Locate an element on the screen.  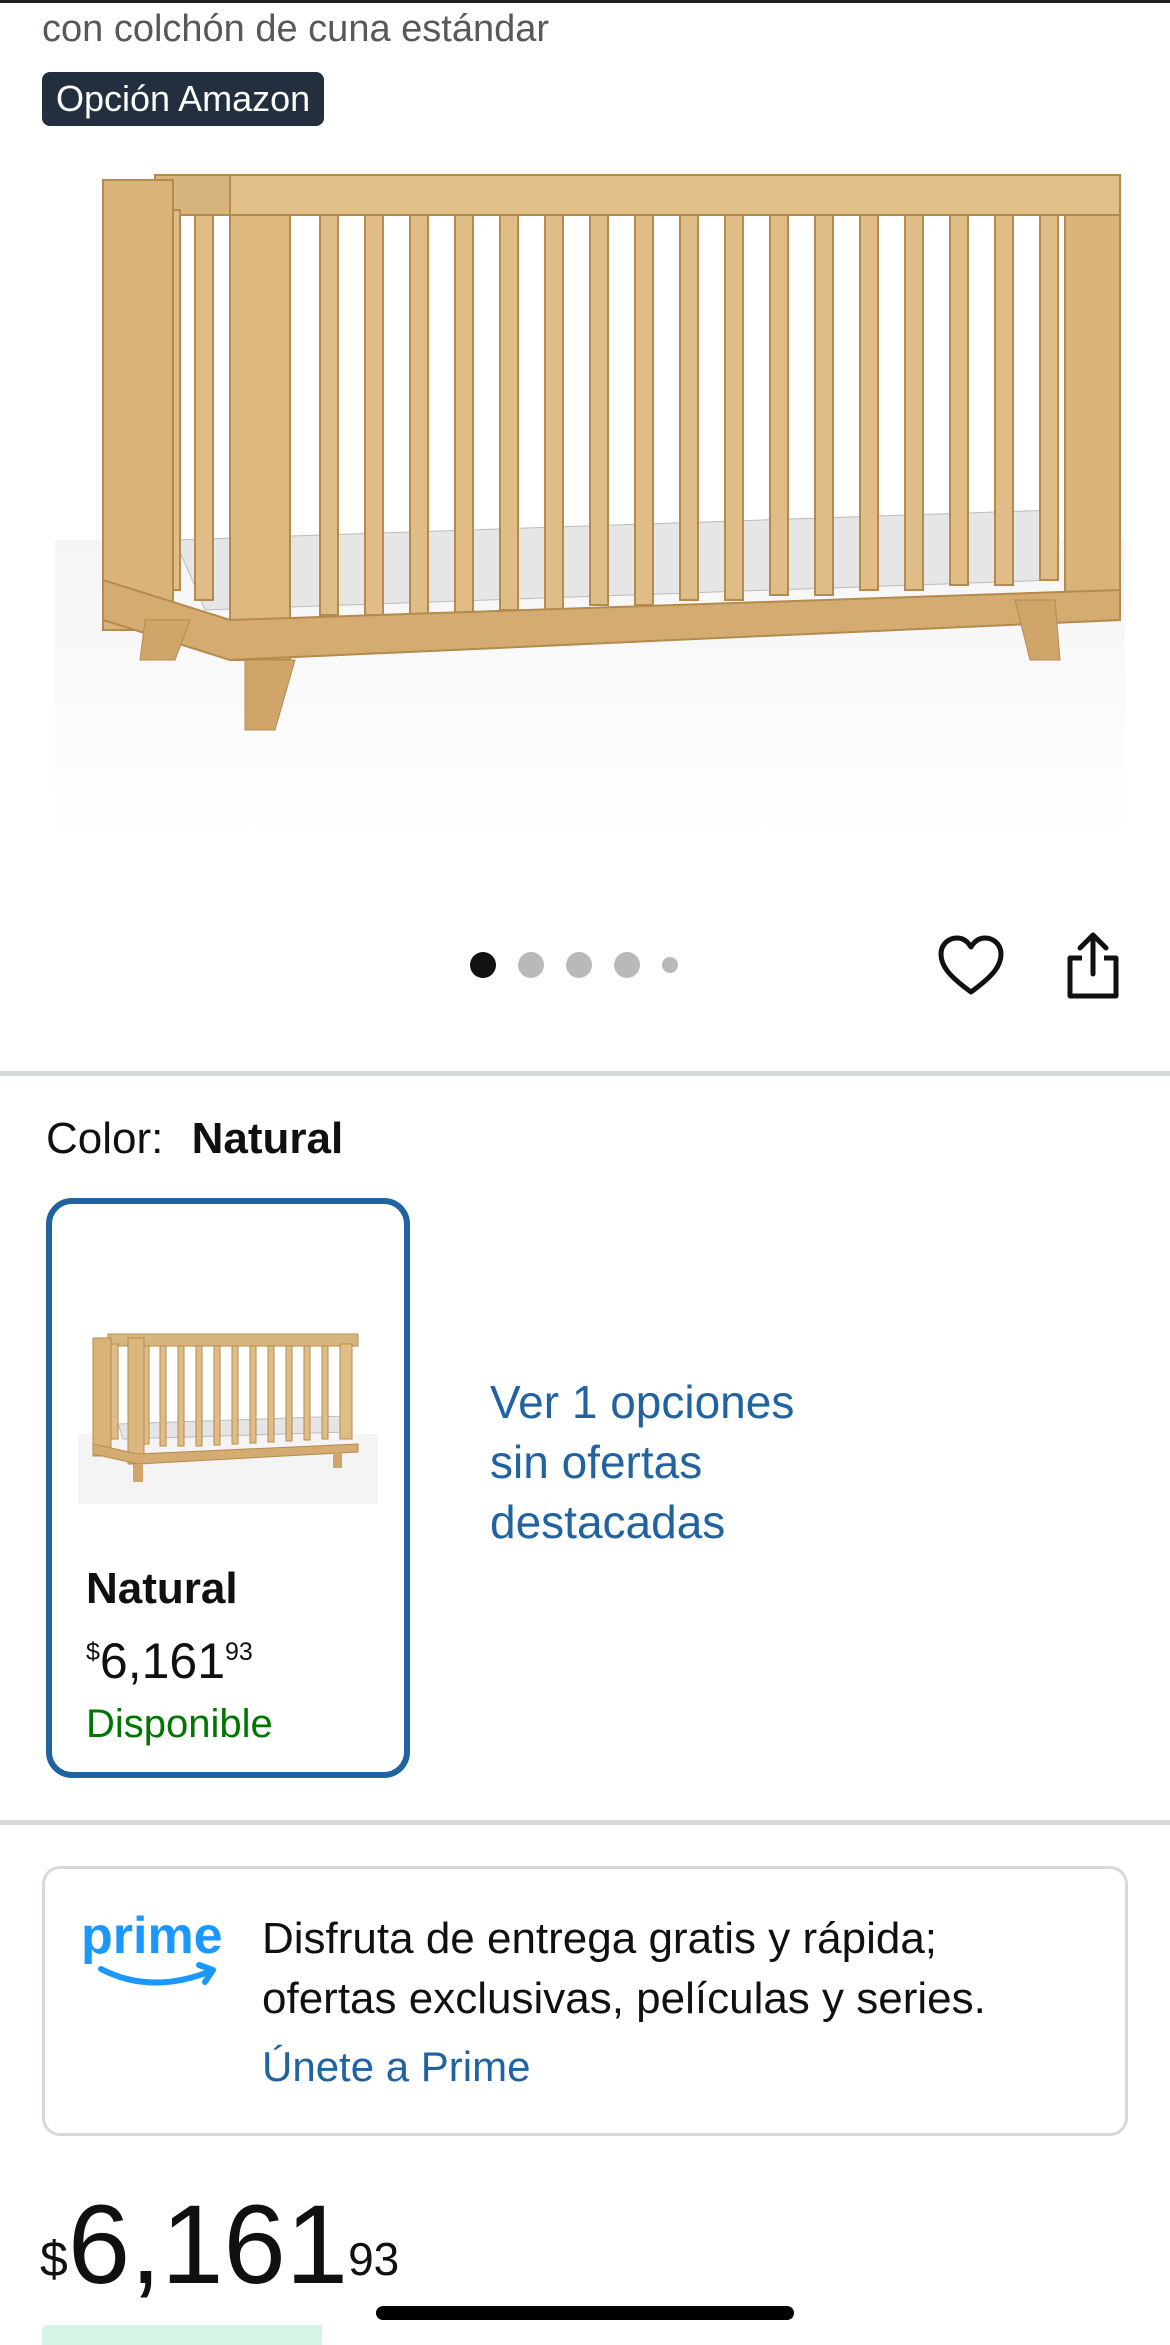
price-currency: $ is located at coordinates (54, 2259).